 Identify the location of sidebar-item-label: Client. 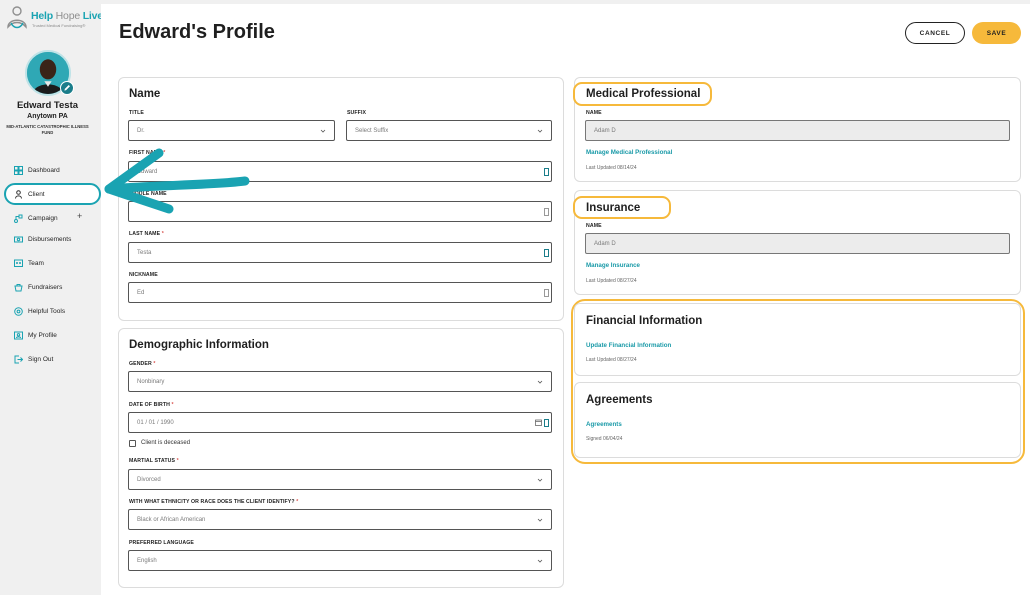
(36, 194).